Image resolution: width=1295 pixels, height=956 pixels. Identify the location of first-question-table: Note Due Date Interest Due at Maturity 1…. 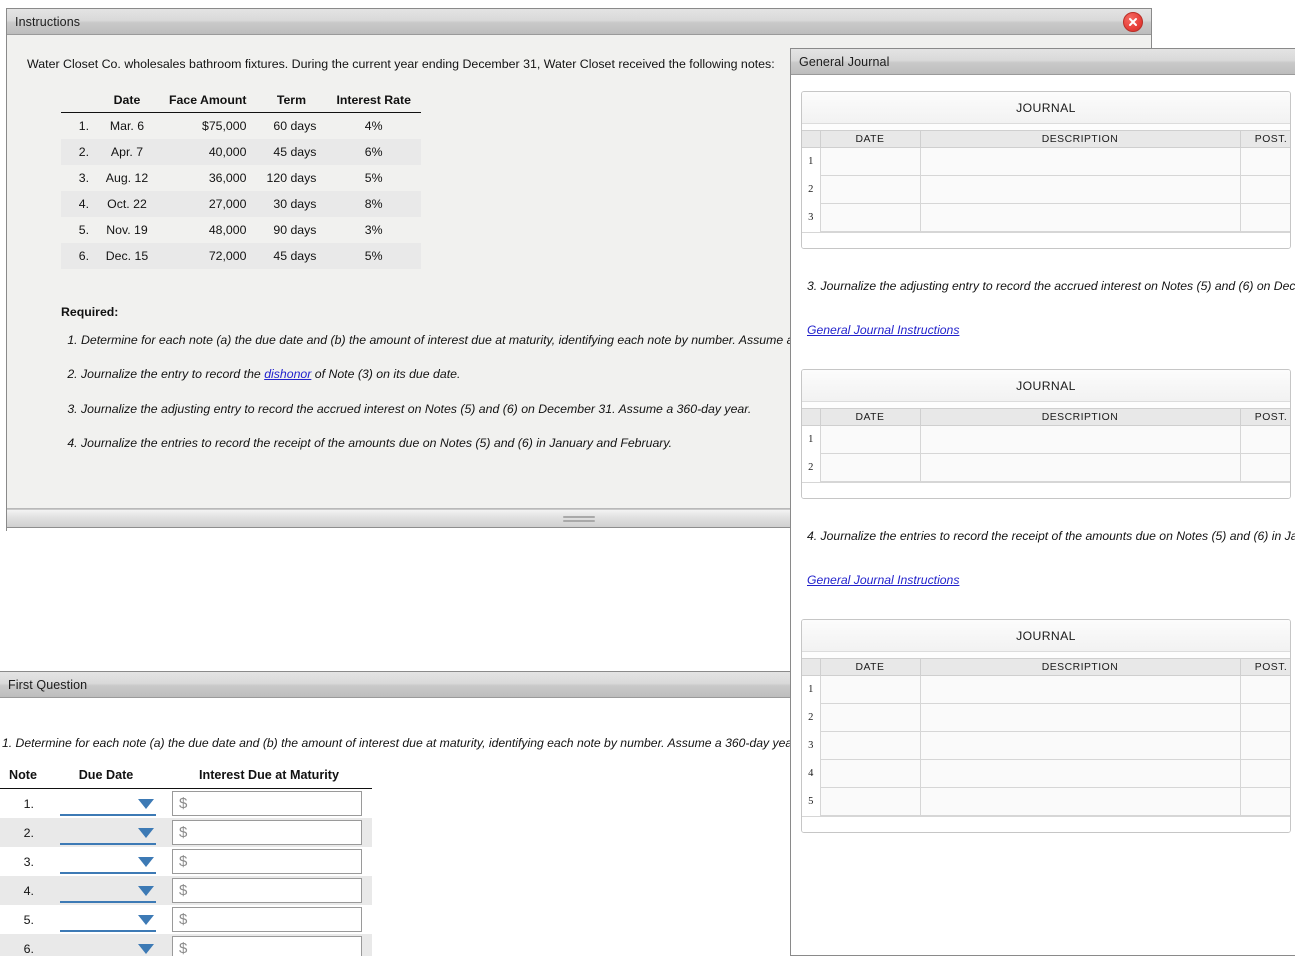
(186, 862).